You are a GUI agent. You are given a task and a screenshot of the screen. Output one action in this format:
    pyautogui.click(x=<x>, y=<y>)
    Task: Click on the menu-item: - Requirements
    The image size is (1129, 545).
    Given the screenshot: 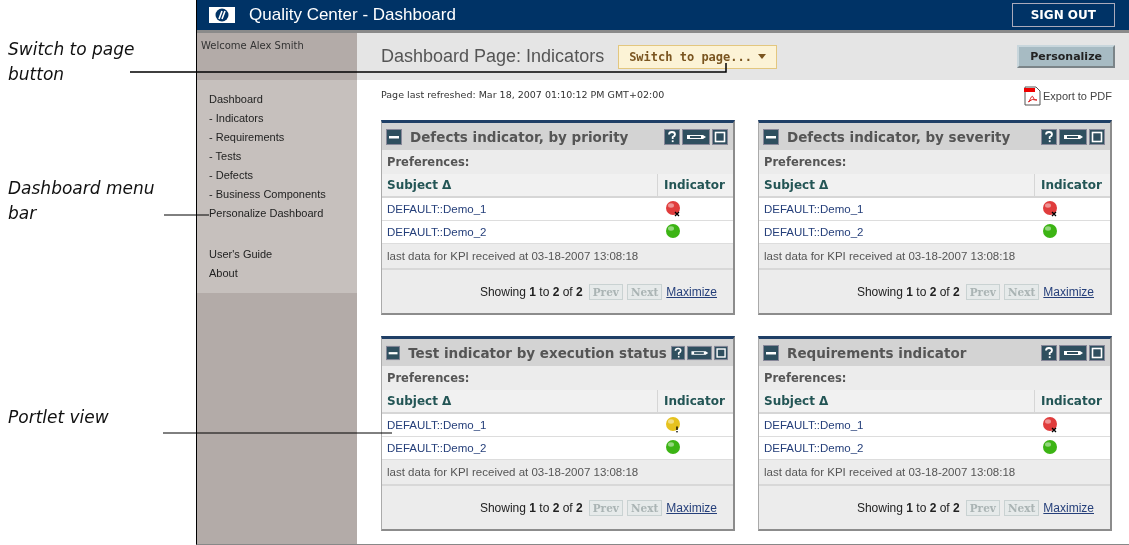 What is the action you would take?
    pyautogui.click(x=274, y=137)
    